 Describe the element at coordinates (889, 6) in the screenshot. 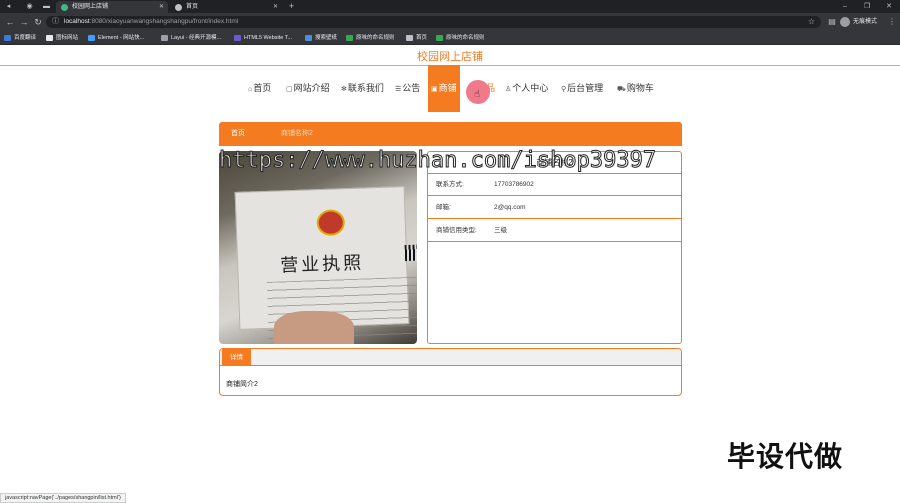

I see `close-window-icon: ✕` at that location.